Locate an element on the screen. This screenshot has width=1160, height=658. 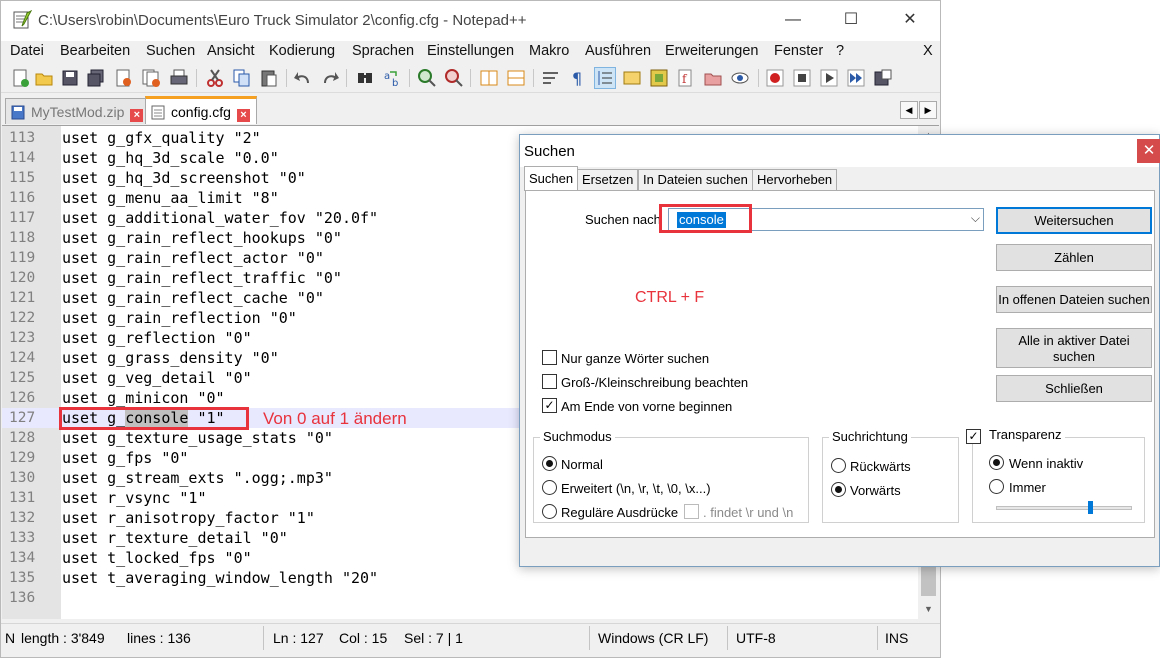
show-all-chars-icon: ¶ is located at coordinates (578, 78).